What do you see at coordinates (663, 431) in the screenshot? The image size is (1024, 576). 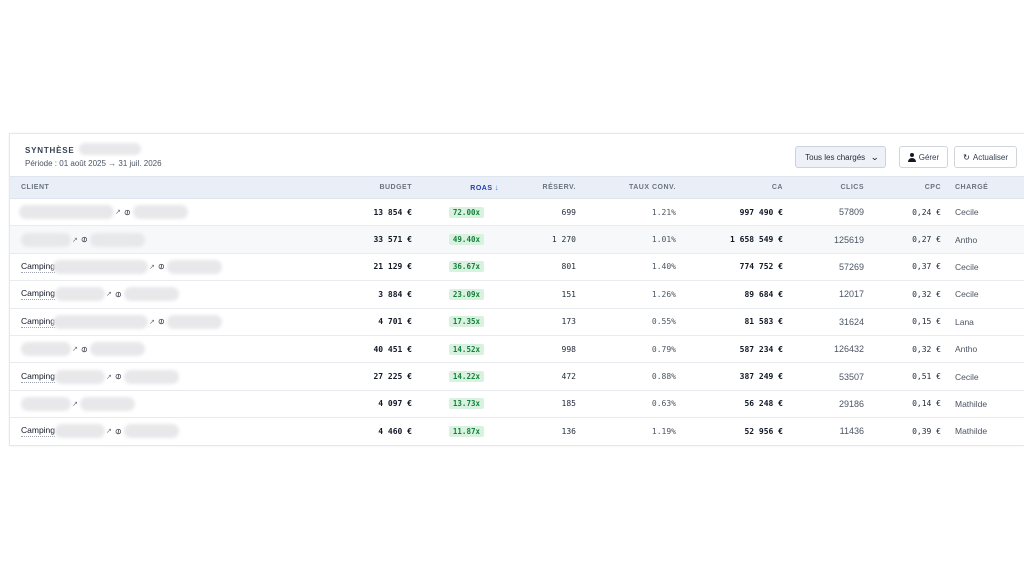 I see `conv-cell: 1.19%` at bounding box center [663, 431].